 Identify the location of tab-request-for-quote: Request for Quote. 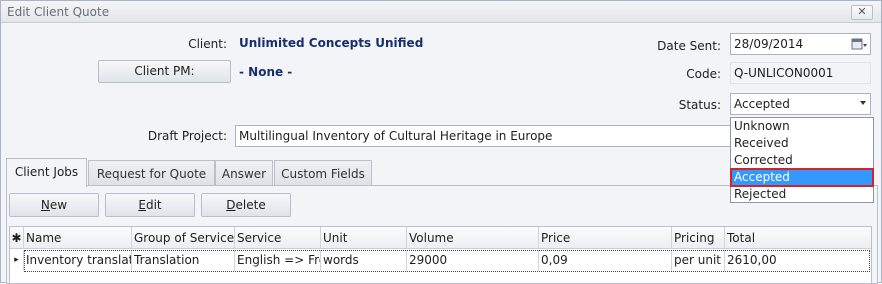
(151, 173).